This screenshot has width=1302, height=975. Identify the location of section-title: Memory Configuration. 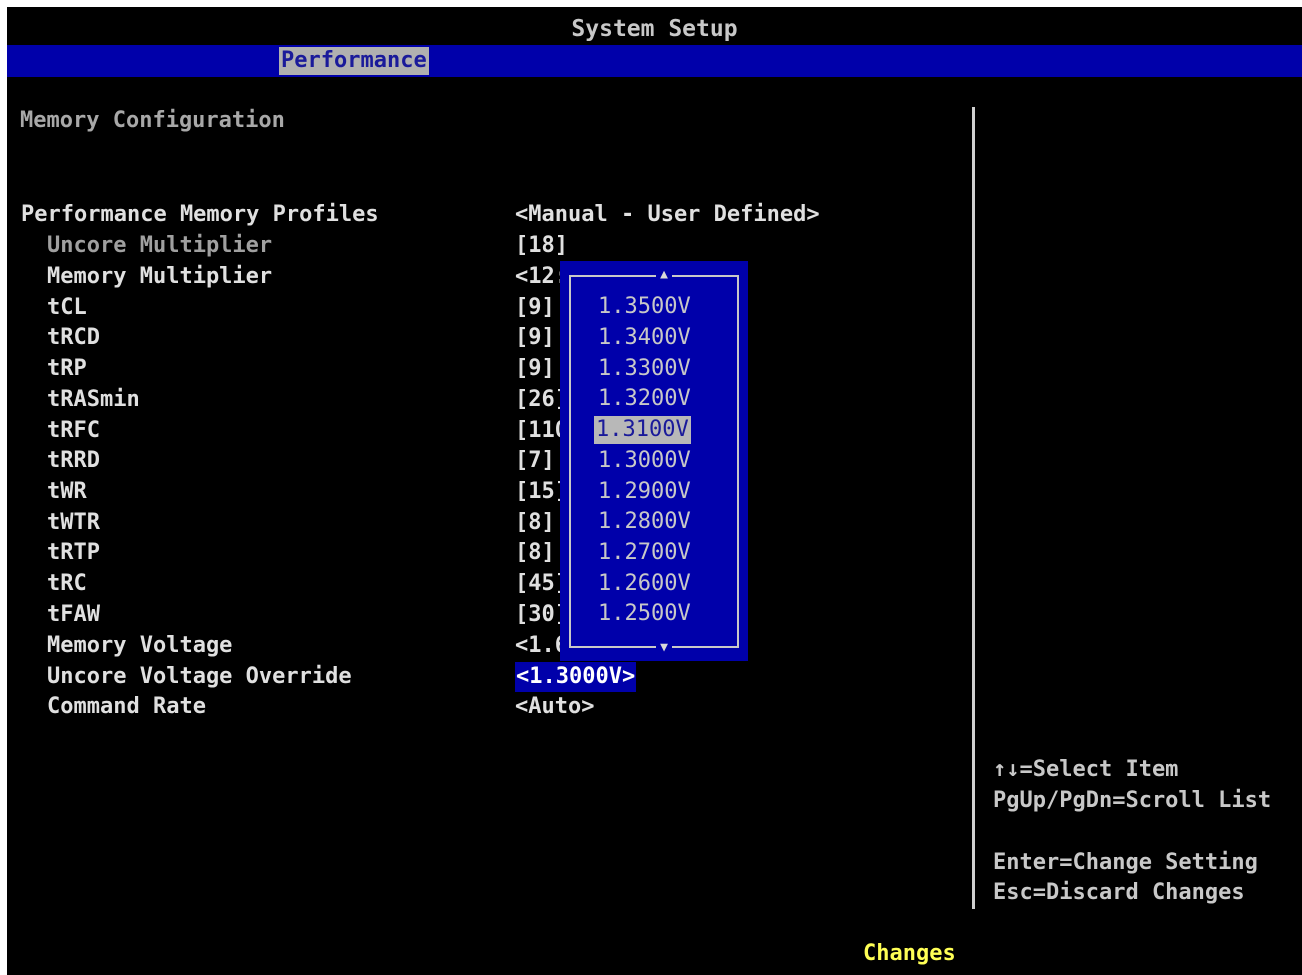
(152, 120).